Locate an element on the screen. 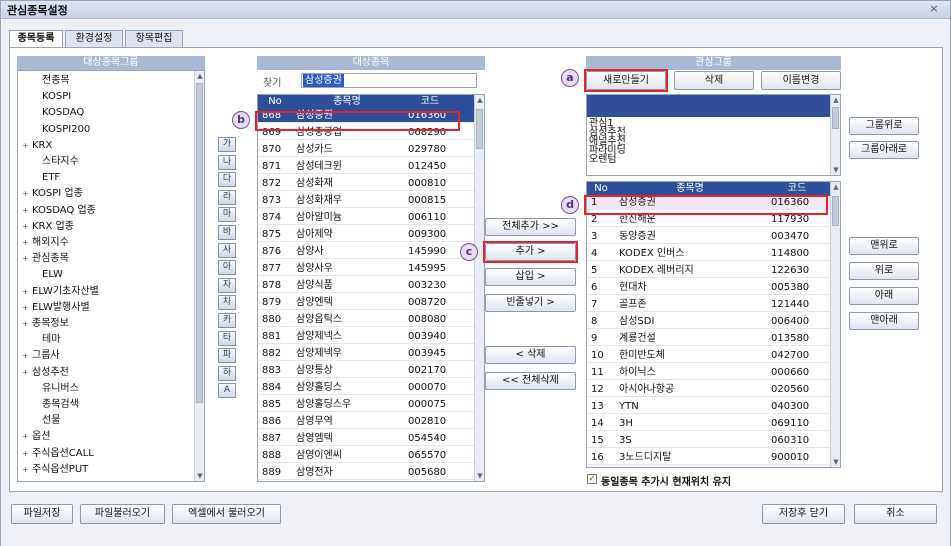 This screenshot has width=951, height=546. index-button: 차 is located at coordinates (227, 303).